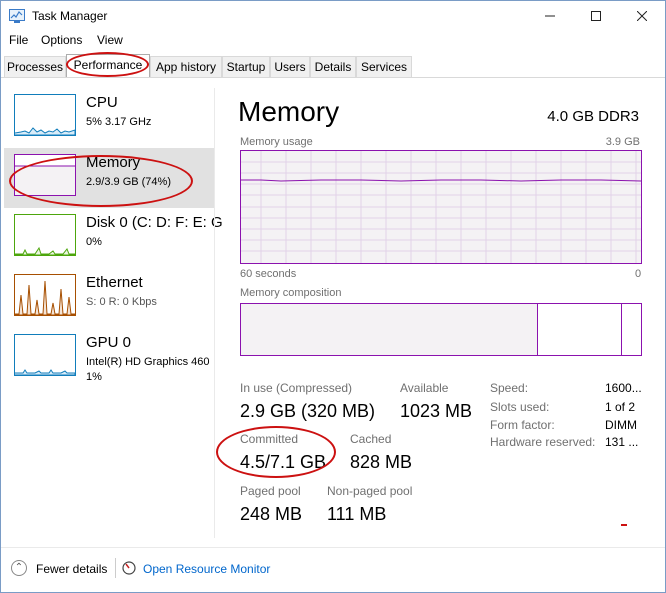  What do you see at coordinates (296, 388) in the screenshot?
I see `in-use-label: In use (Compressed)` at bounding box center [296, 388].